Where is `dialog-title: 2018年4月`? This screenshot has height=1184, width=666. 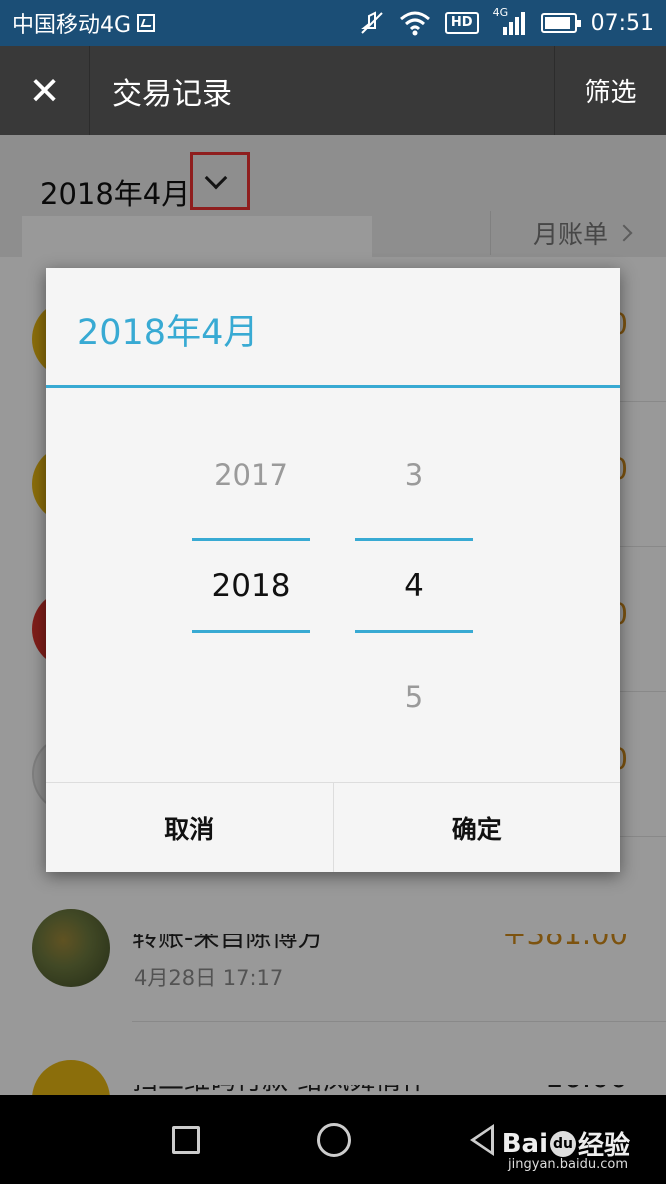
dialog-title: 2018年4月 is located at coordinates (168, 333).